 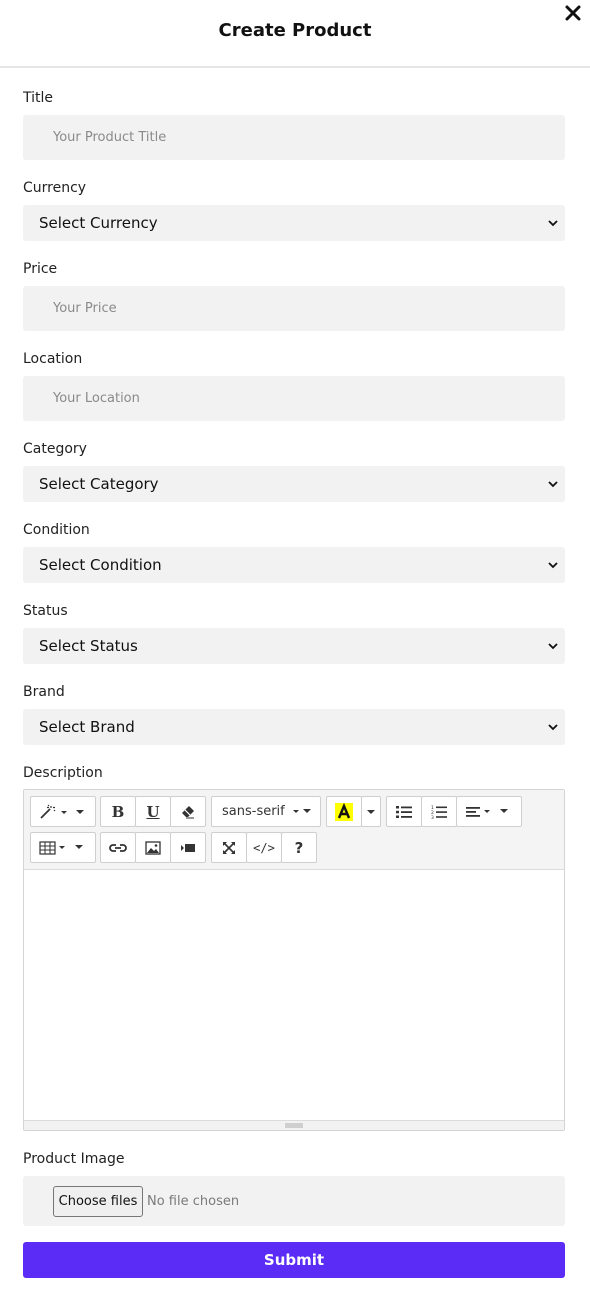 I want to click on text-color-icon, so click(x=344, y=811).